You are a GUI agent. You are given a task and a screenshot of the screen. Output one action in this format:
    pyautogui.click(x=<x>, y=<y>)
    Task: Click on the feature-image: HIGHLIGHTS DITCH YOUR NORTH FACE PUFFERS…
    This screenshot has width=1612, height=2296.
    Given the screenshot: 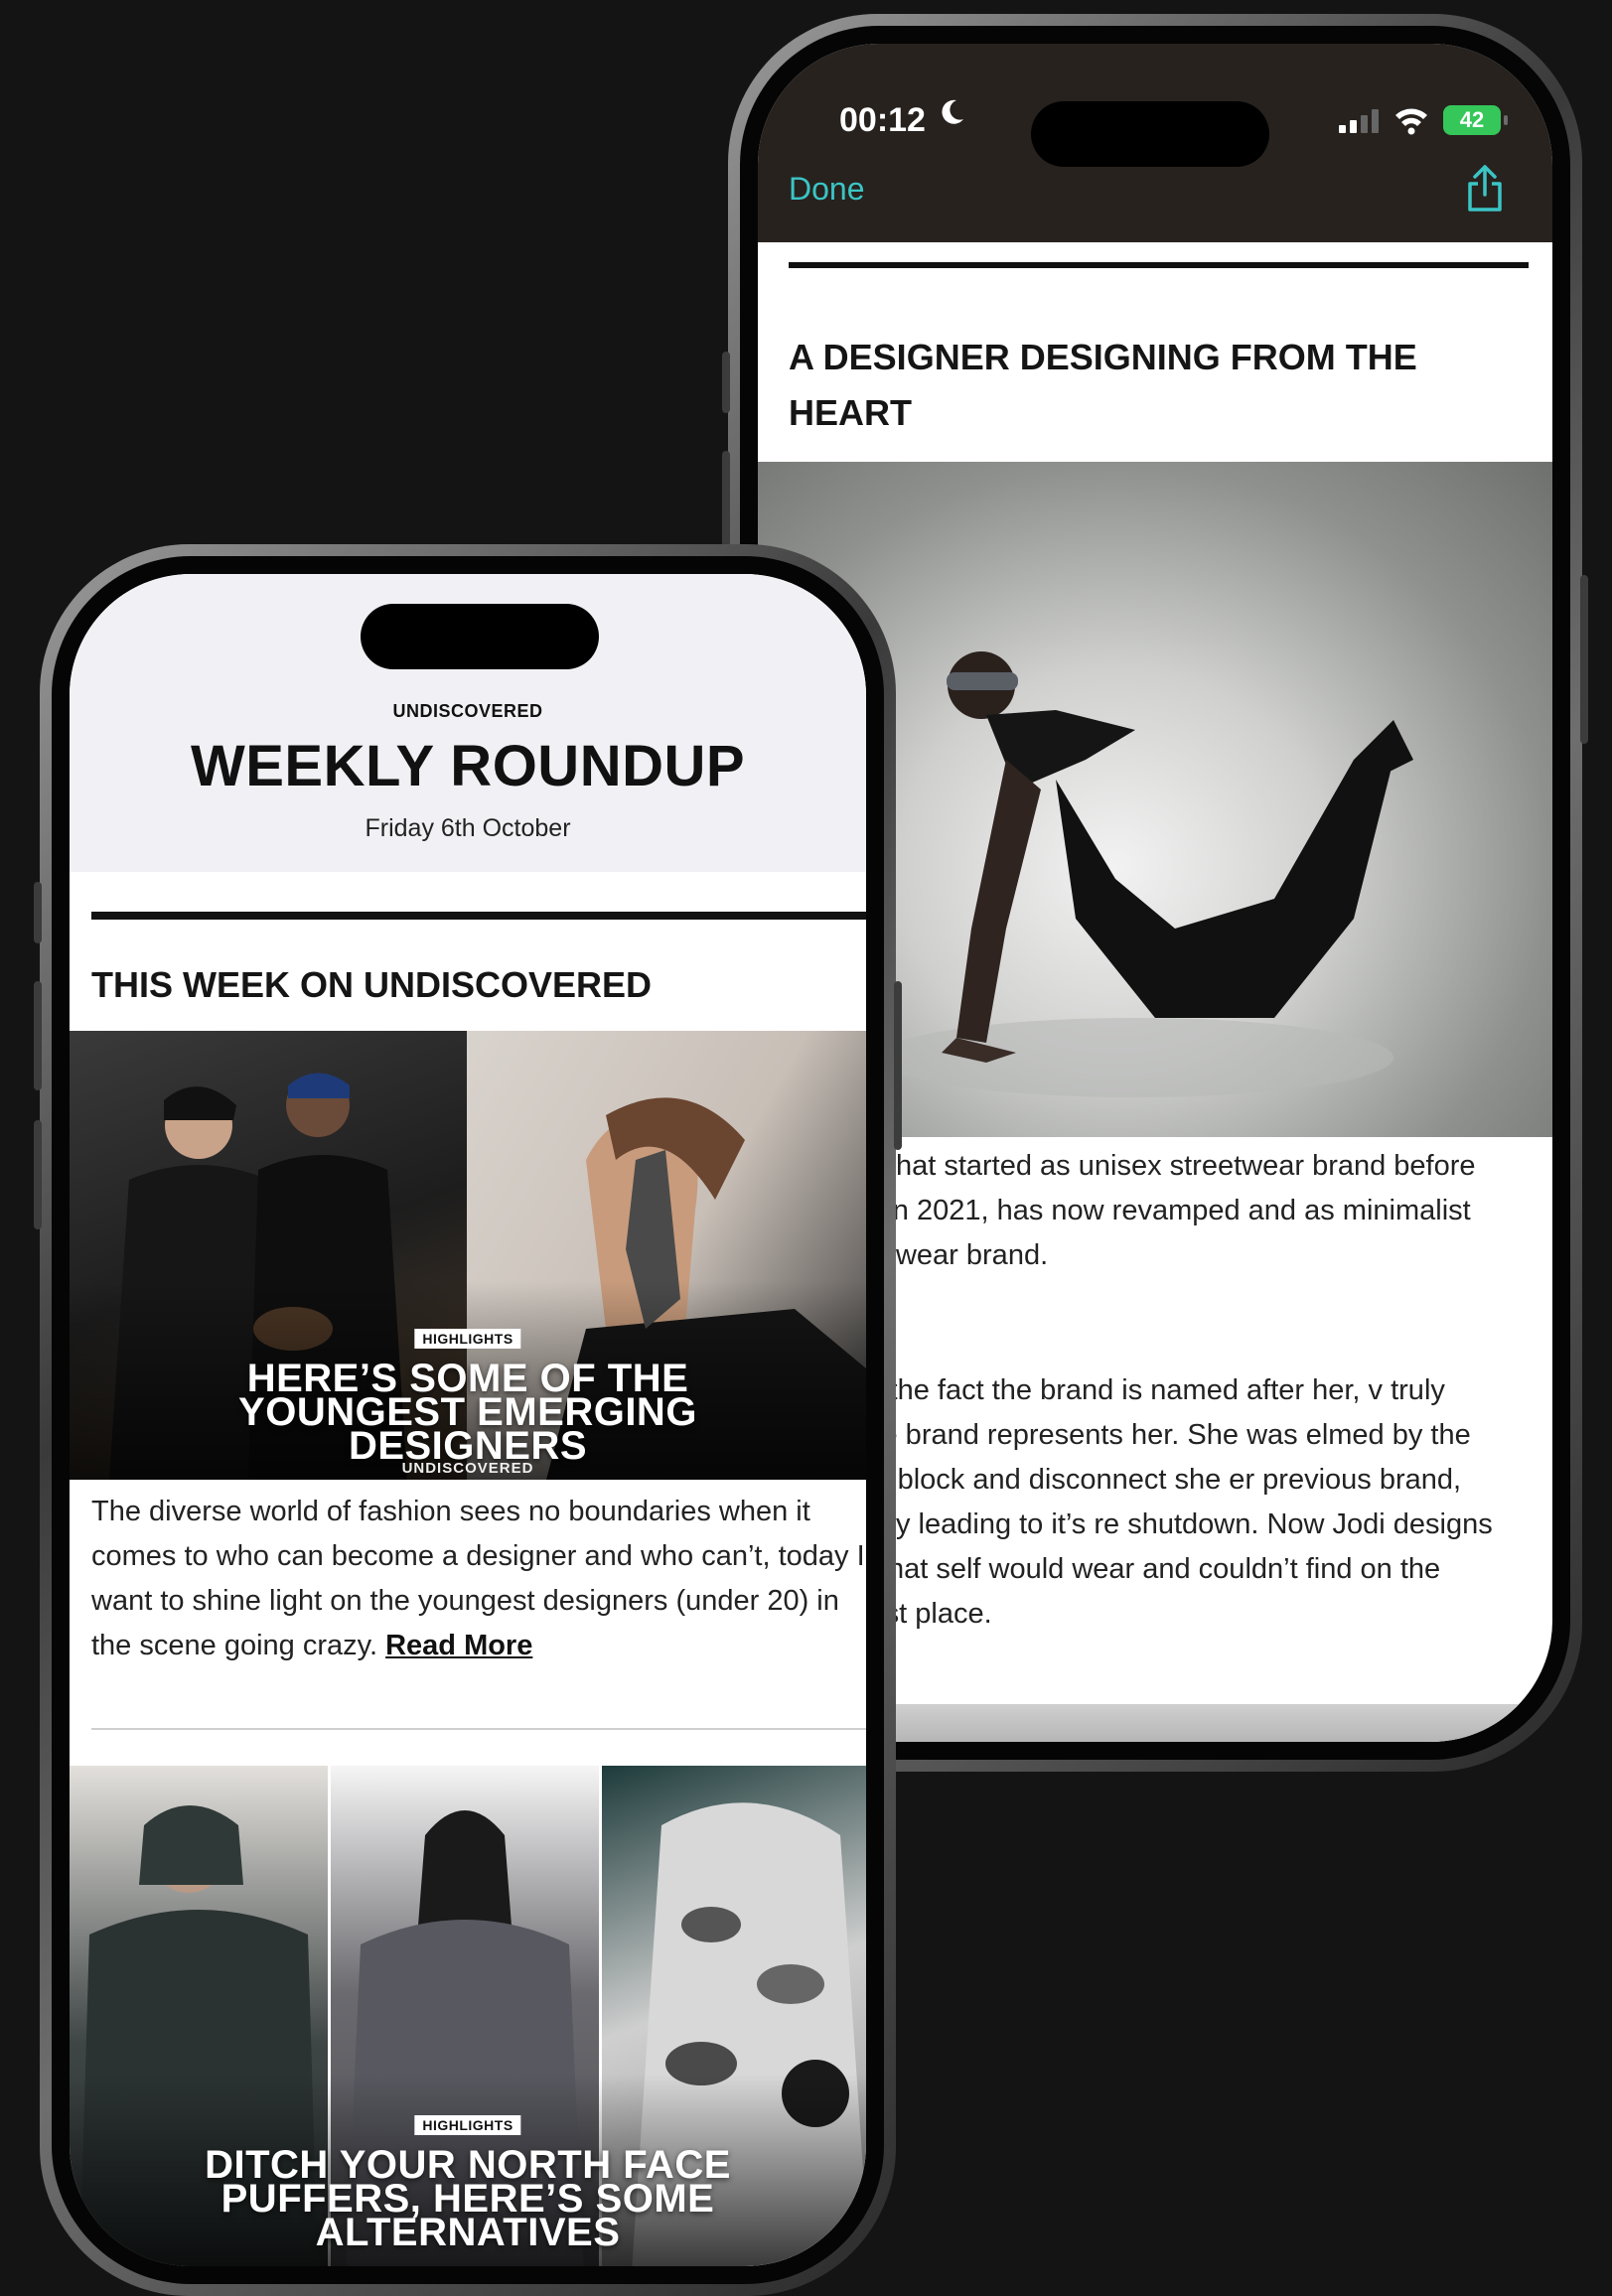 What is the action you would take?
    pyautogui.click(x=468, y=2016)
    